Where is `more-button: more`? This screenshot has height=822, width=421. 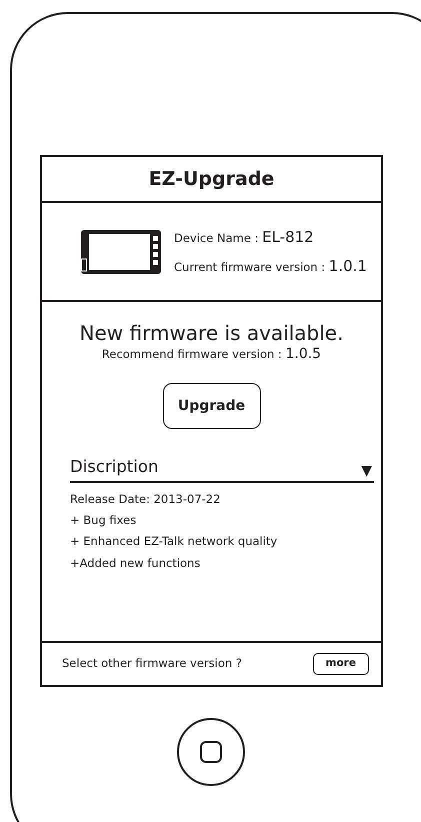 more-button: more is located at coordinates (340, 664).